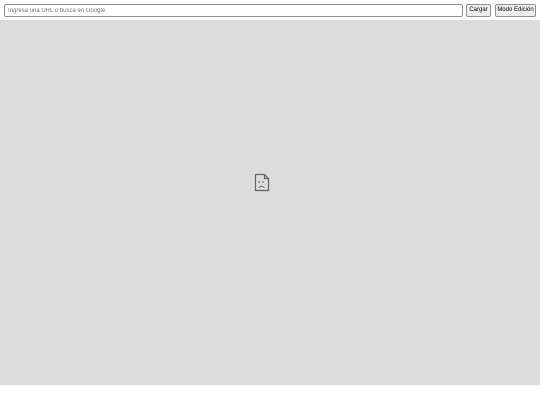  What do you see at coordinates (233, 10) in the screenshot?
I see `url-input` at bounding box center [233, 10].